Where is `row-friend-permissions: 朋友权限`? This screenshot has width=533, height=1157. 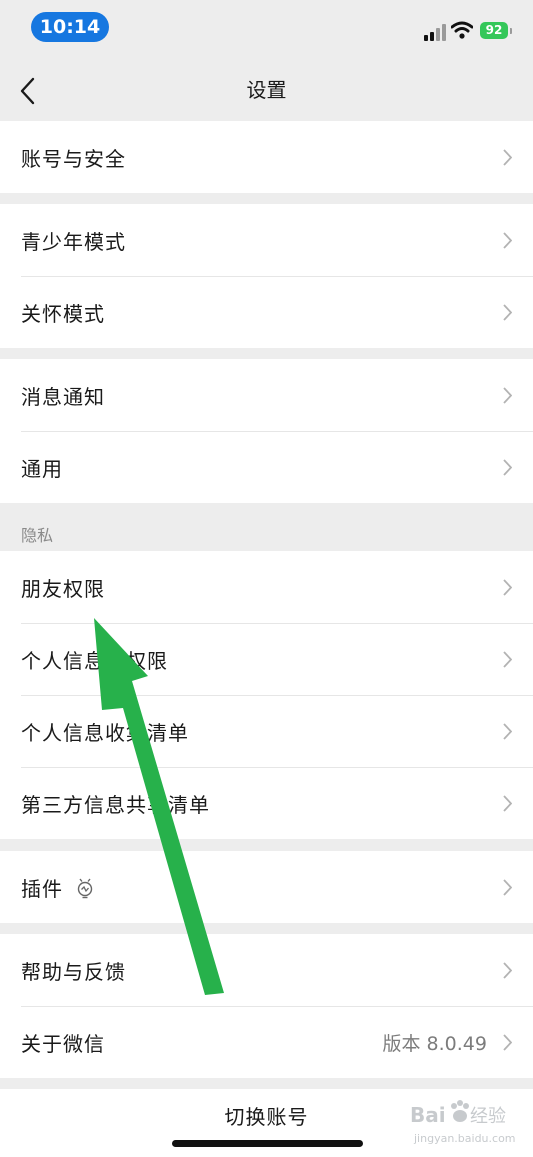 row-friend-permissions: 朋友权限 is located at coordinates (266, 587).